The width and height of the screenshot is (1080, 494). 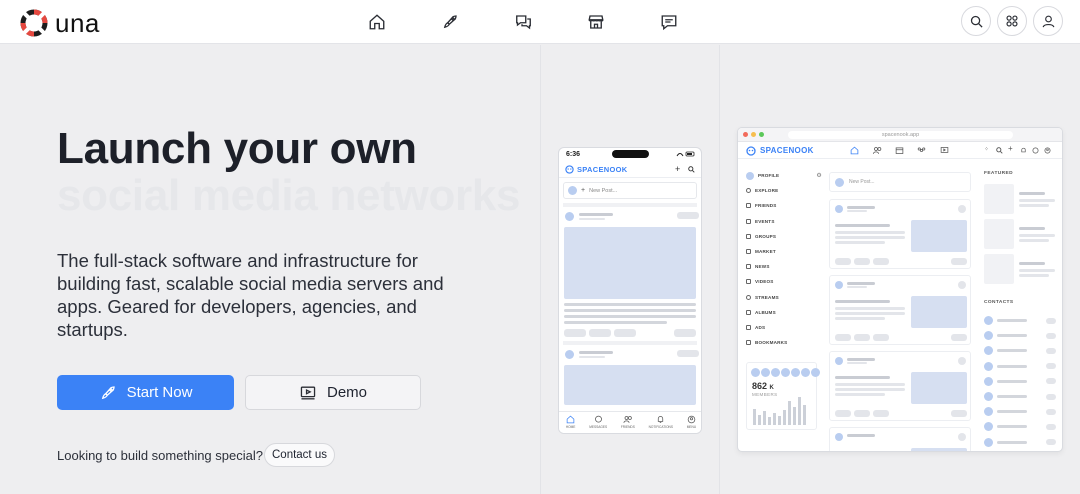 I want to click on start-now-button: Start Now, so click(x=145, y=392).